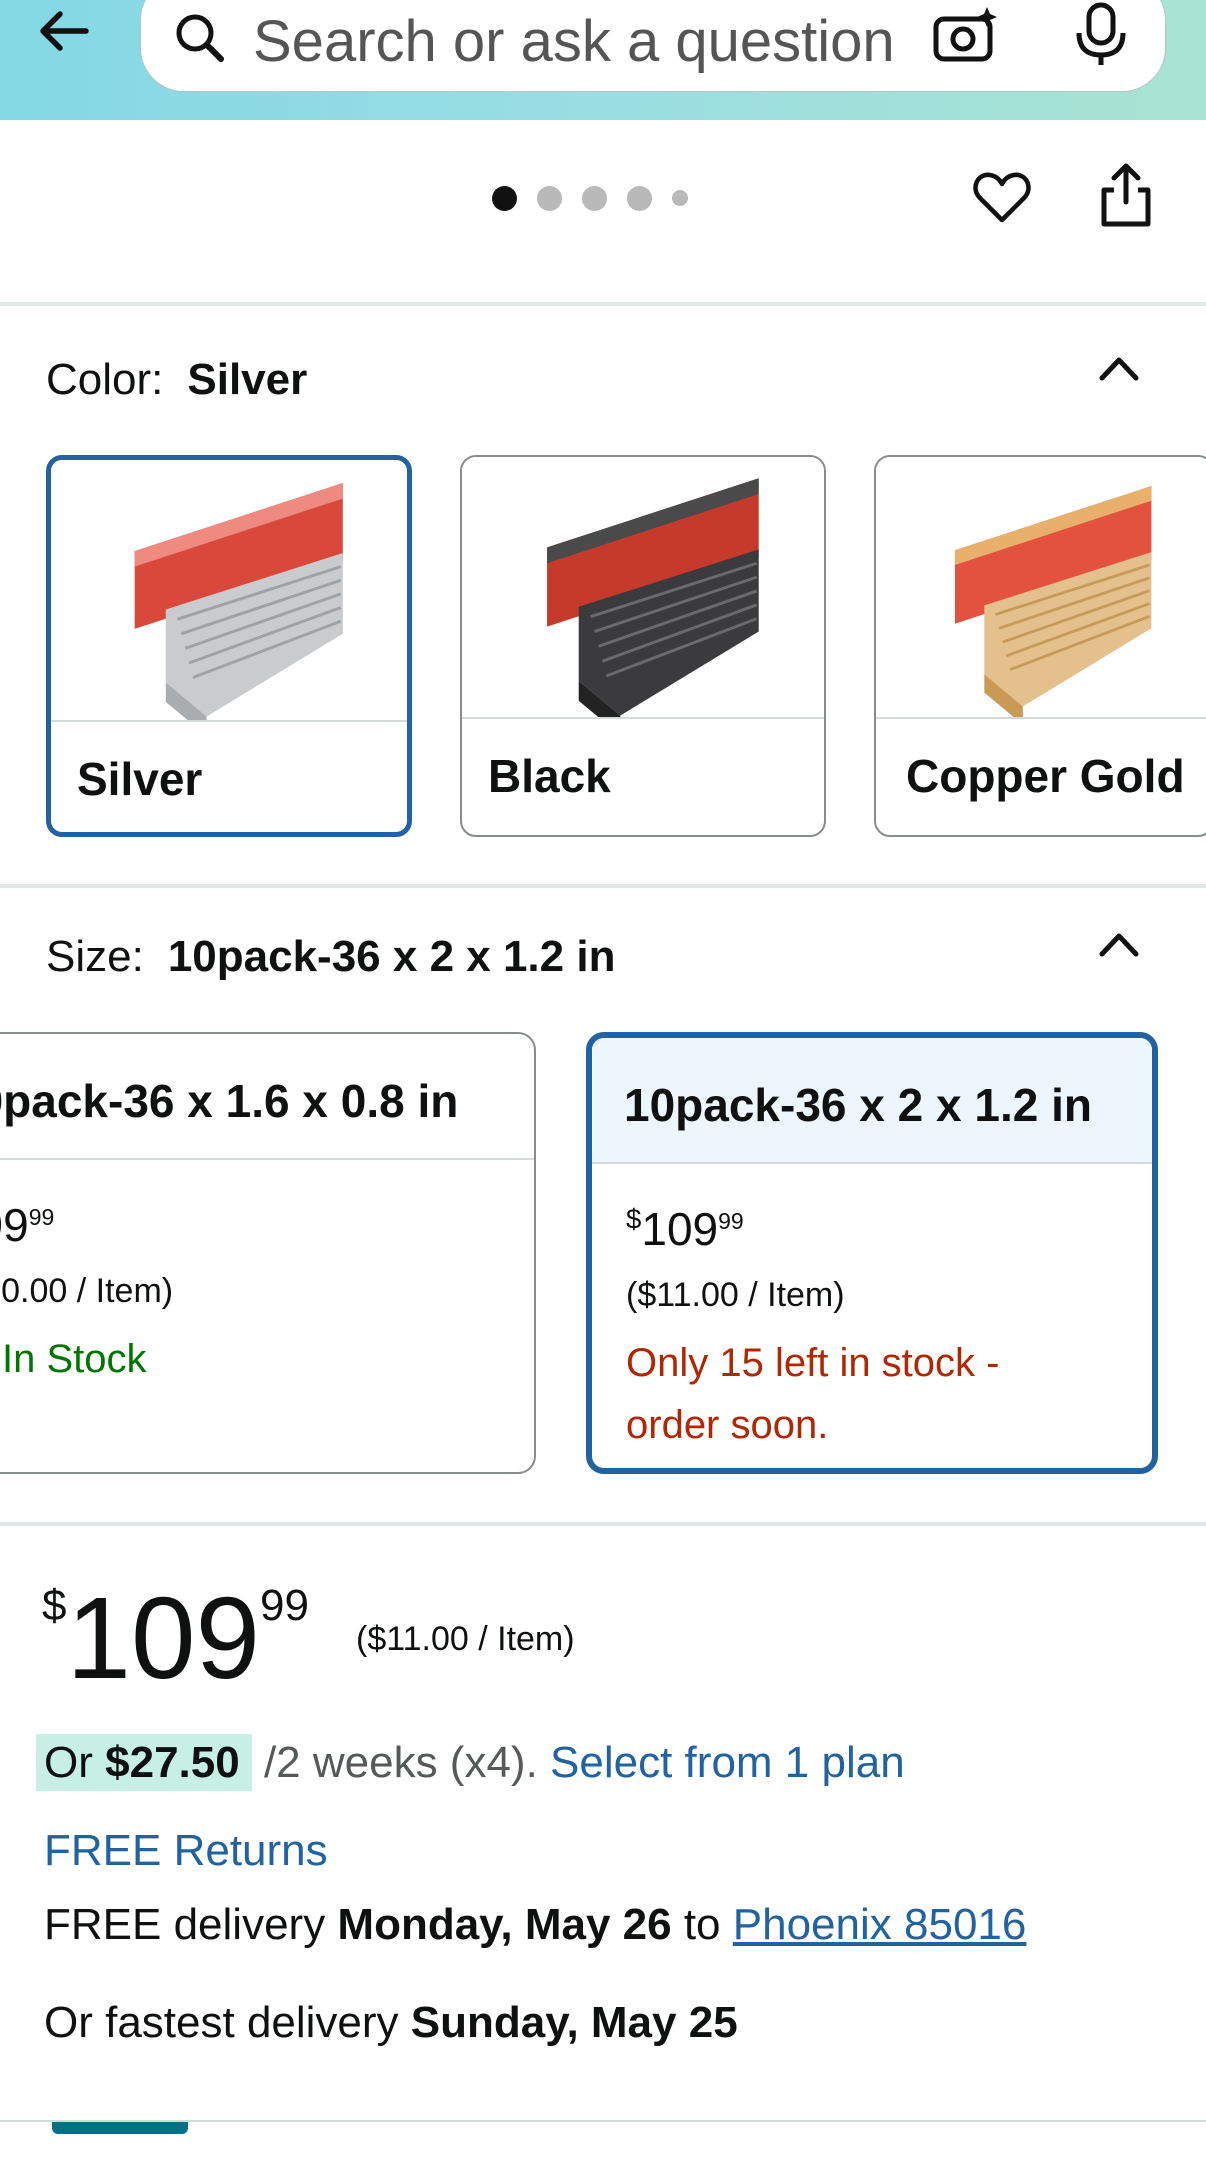  Describe the element at coordinates (465, 1639) in the screenshot. I see `price-per-item: ($11.00 / Item)` at that location.